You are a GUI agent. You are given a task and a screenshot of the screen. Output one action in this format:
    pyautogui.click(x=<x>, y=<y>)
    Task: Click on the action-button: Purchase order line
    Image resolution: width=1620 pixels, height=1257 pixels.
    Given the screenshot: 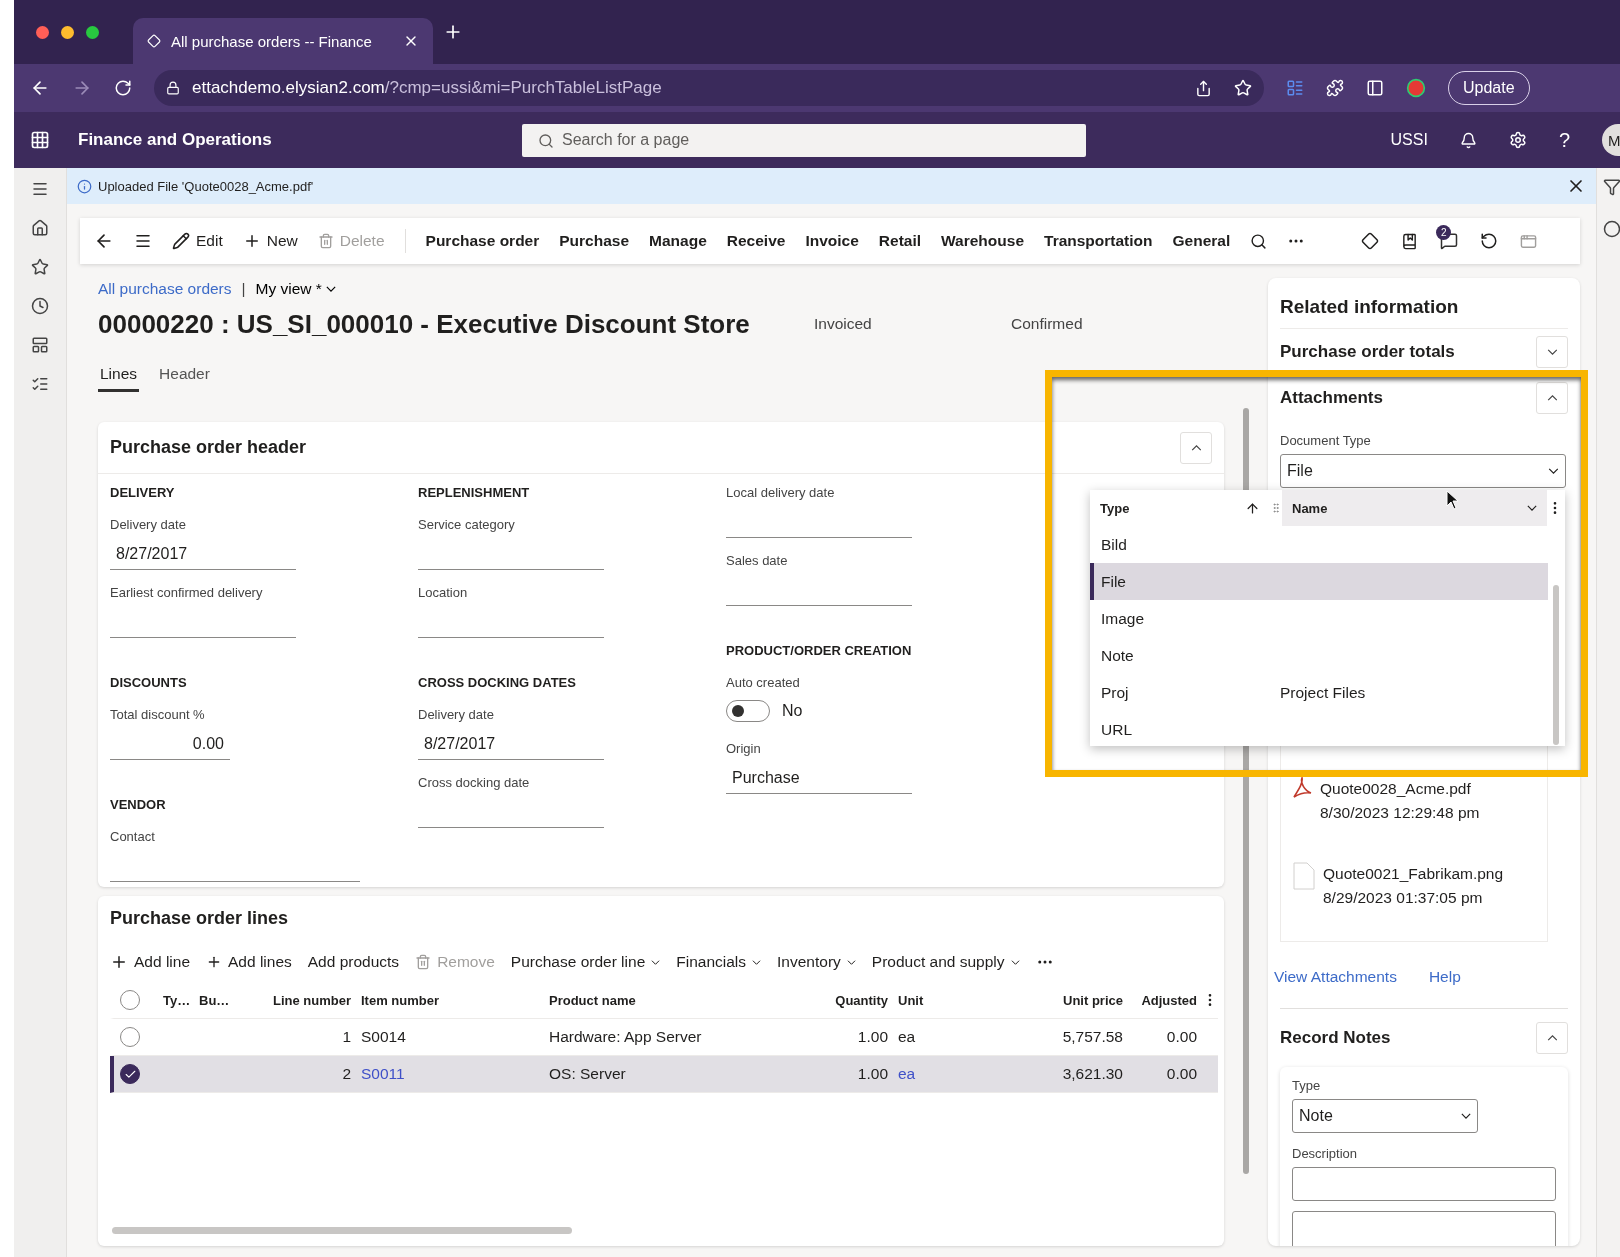 What is the action you would take?
    pyautogui.click(x=585, y=962)
    